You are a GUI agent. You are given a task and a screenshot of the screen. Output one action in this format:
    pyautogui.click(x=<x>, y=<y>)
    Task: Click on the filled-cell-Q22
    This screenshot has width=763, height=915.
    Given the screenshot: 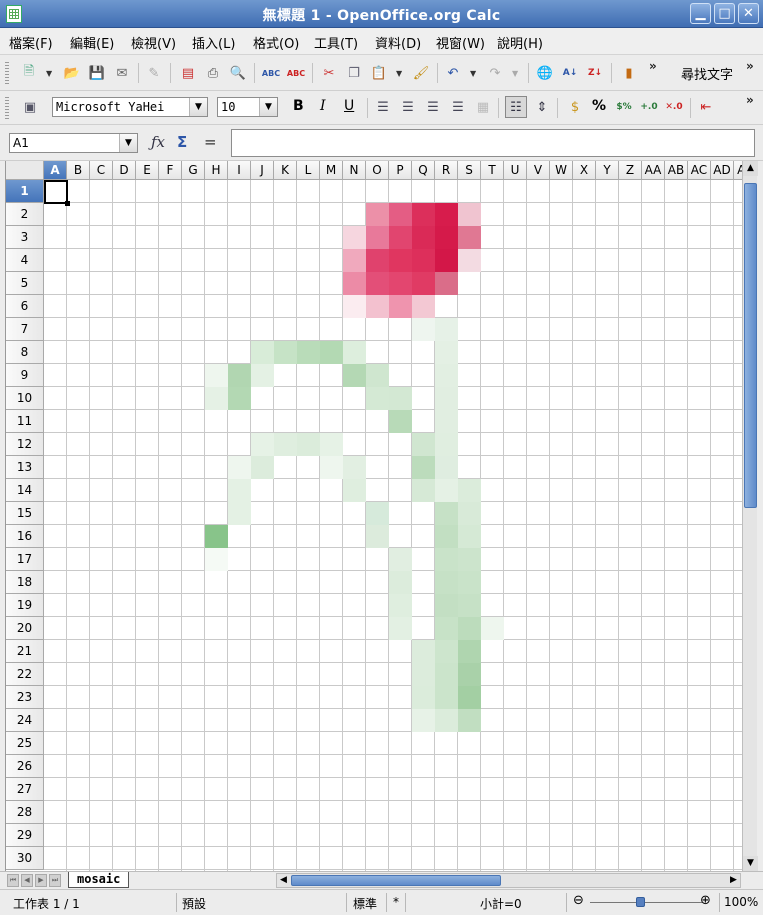 What is the action you would take?
    pyautogui.click(x=423, y=674)
    